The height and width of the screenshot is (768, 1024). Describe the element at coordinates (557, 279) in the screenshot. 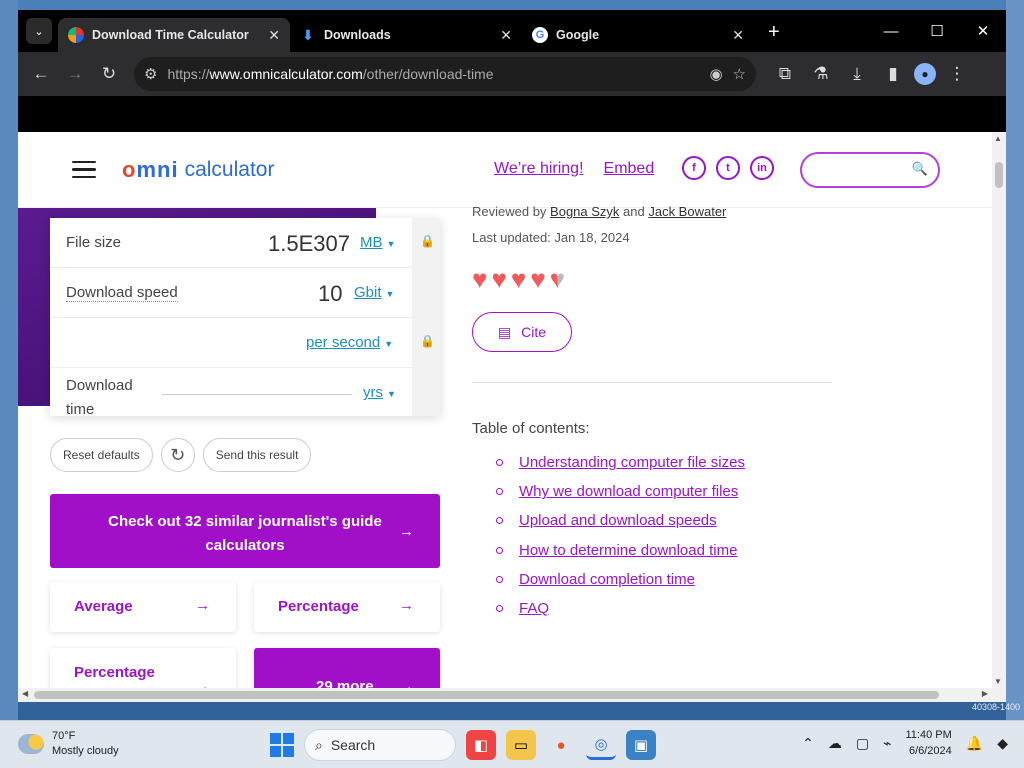

I see `half-heart-icon: ♥` at that location.